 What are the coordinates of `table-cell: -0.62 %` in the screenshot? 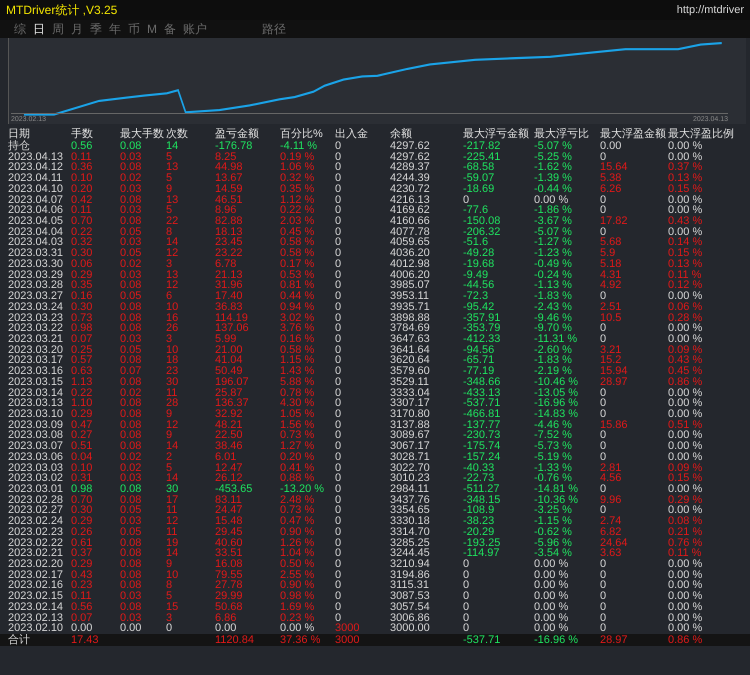 It's located at (553, 532).